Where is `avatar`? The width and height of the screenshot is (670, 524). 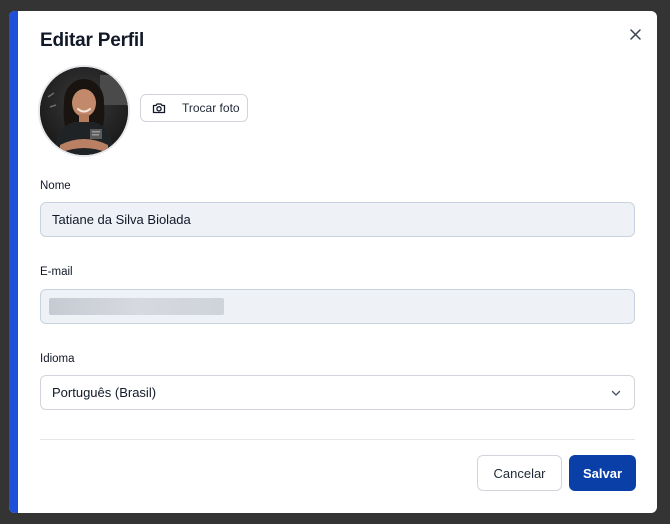 avatar is located at coordinates (84, 111).